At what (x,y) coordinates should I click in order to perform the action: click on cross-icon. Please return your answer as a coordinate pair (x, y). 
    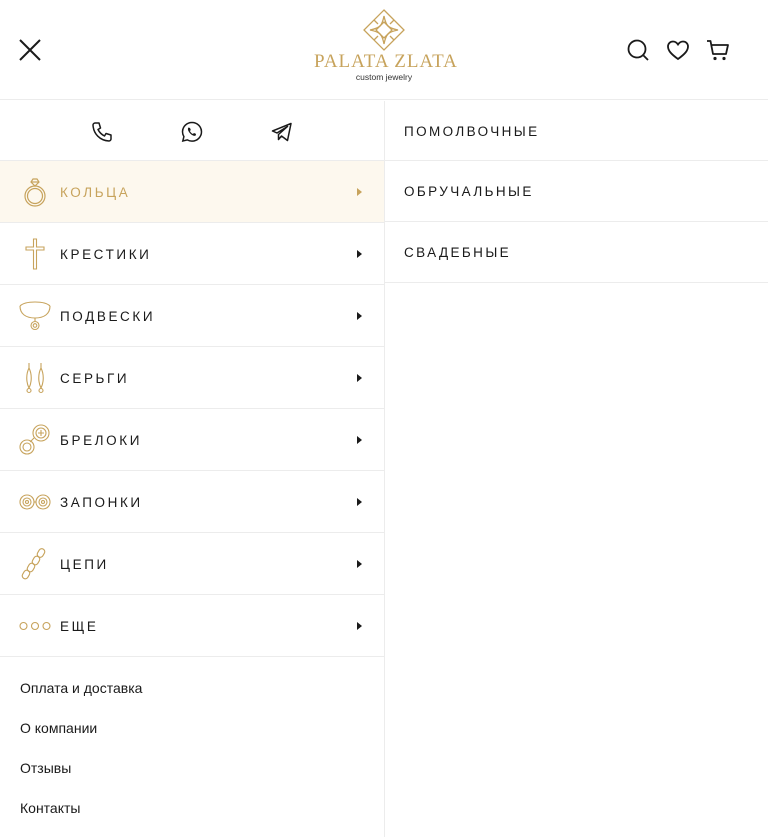
    Looking at the image, I should click on (35, 254).